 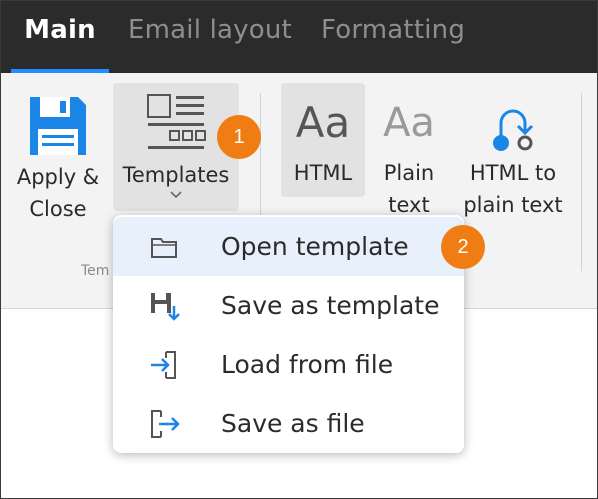 I want to click on load-file-icon, so click(x=163, y=365).